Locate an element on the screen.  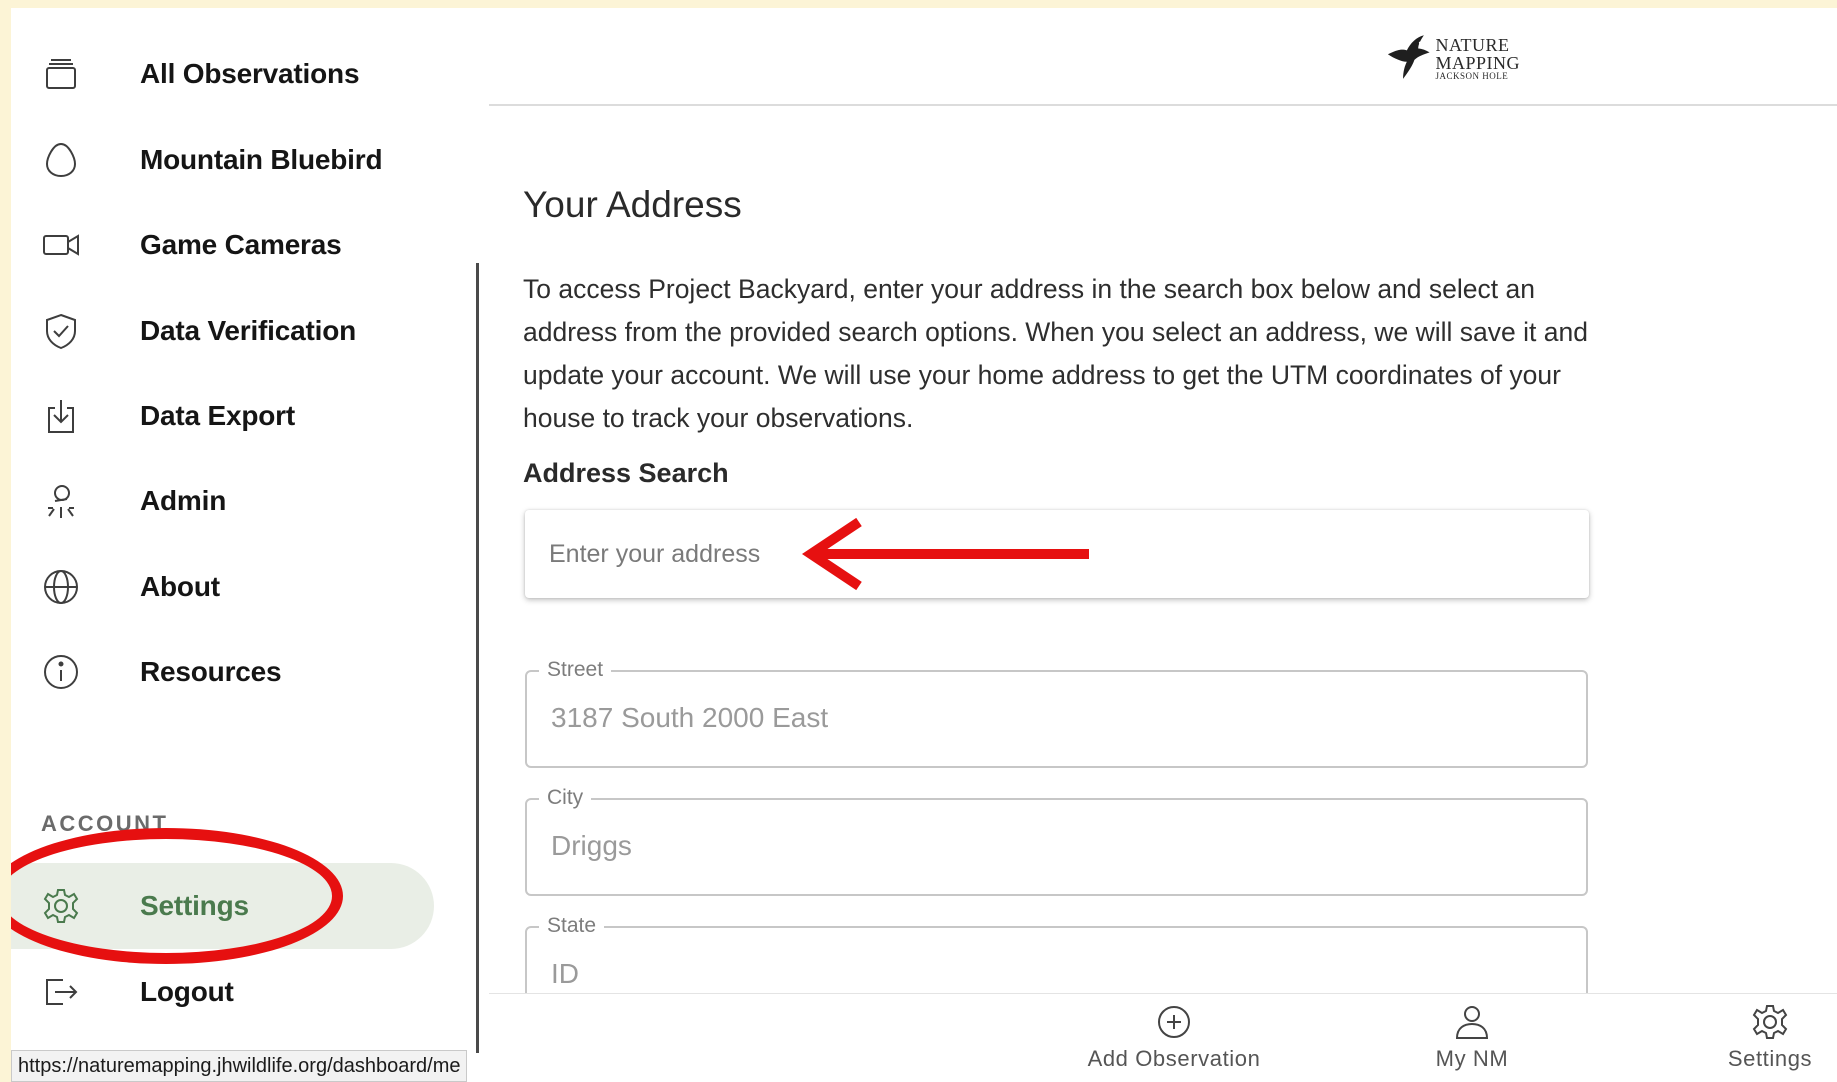
sidebar-item-data-verification: Data Verification is located at coordinates (250, 331).